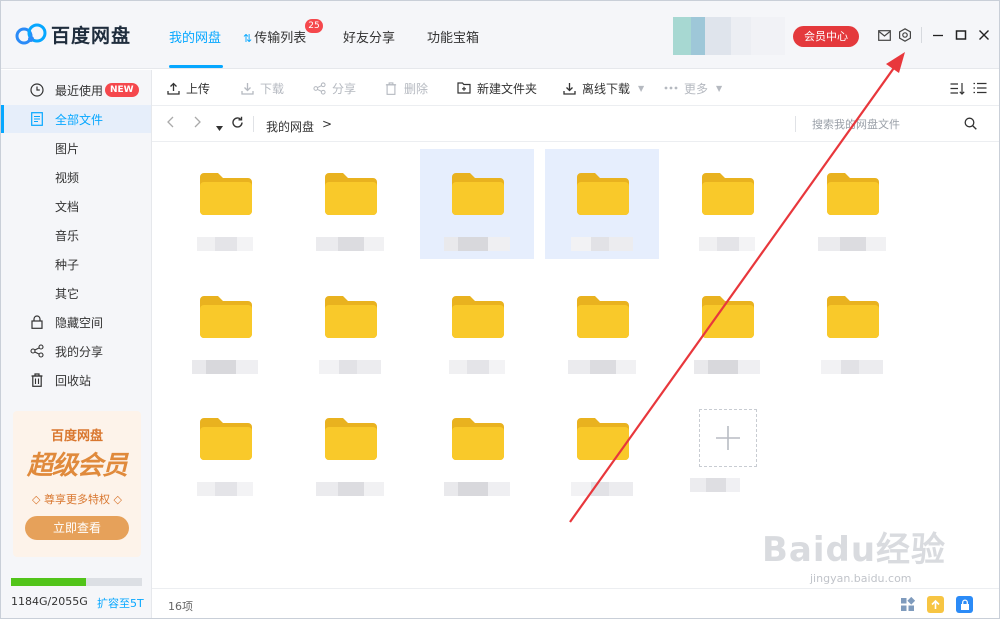  Describe the element at coordinates (180, 606) in the screenshot. I see `item-count: 16项` at that location.